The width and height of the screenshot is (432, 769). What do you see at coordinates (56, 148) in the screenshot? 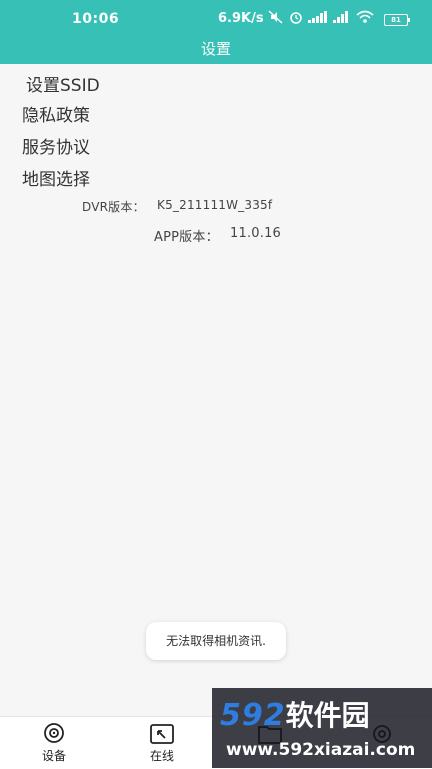
I see `menu-item-service-agreement: 服务协议` at bounding box center [56, 148].